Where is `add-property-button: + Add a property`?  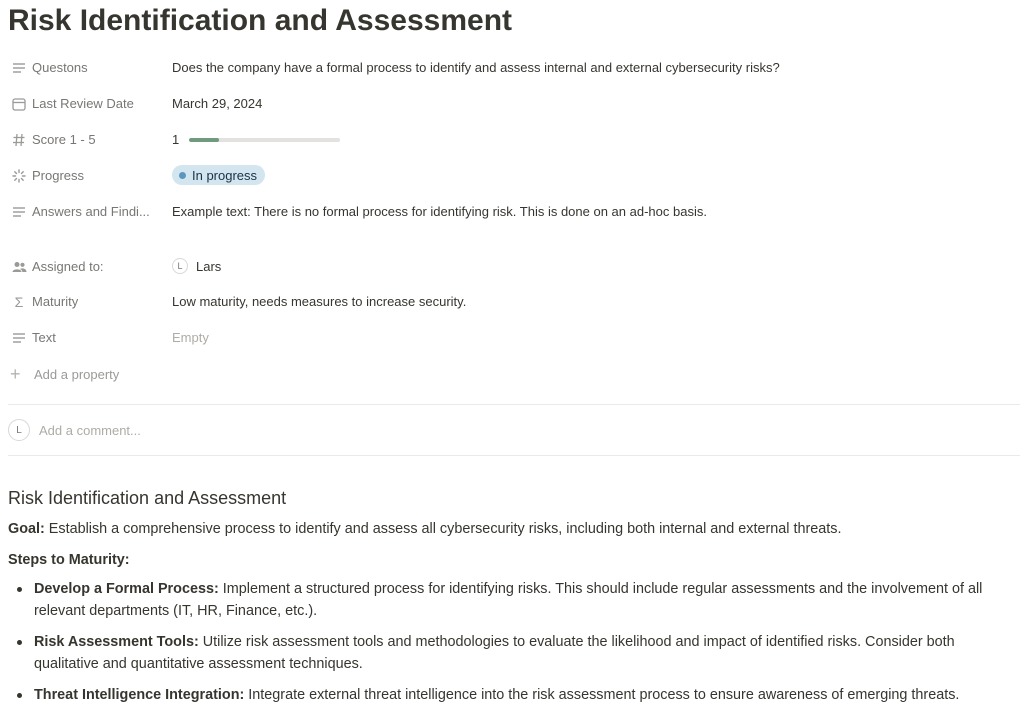
add-property-button: + Add a property is located at coordinates (63, 374).